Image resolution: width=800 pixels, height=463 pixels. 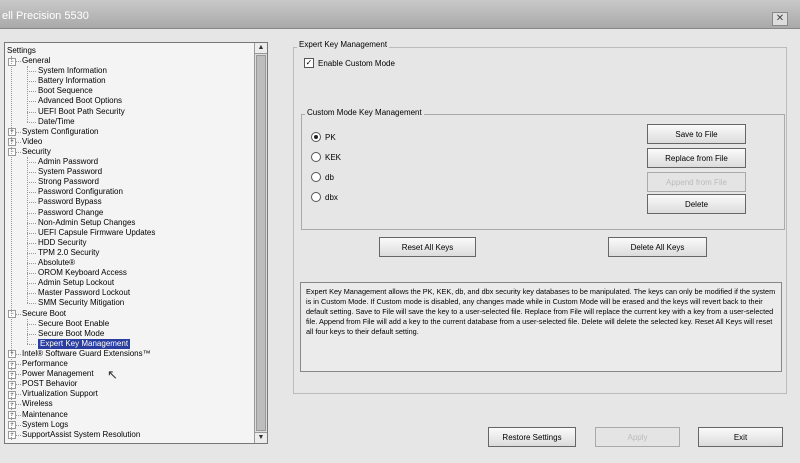 I want to click on radio-db, so click(x=316, y=177).